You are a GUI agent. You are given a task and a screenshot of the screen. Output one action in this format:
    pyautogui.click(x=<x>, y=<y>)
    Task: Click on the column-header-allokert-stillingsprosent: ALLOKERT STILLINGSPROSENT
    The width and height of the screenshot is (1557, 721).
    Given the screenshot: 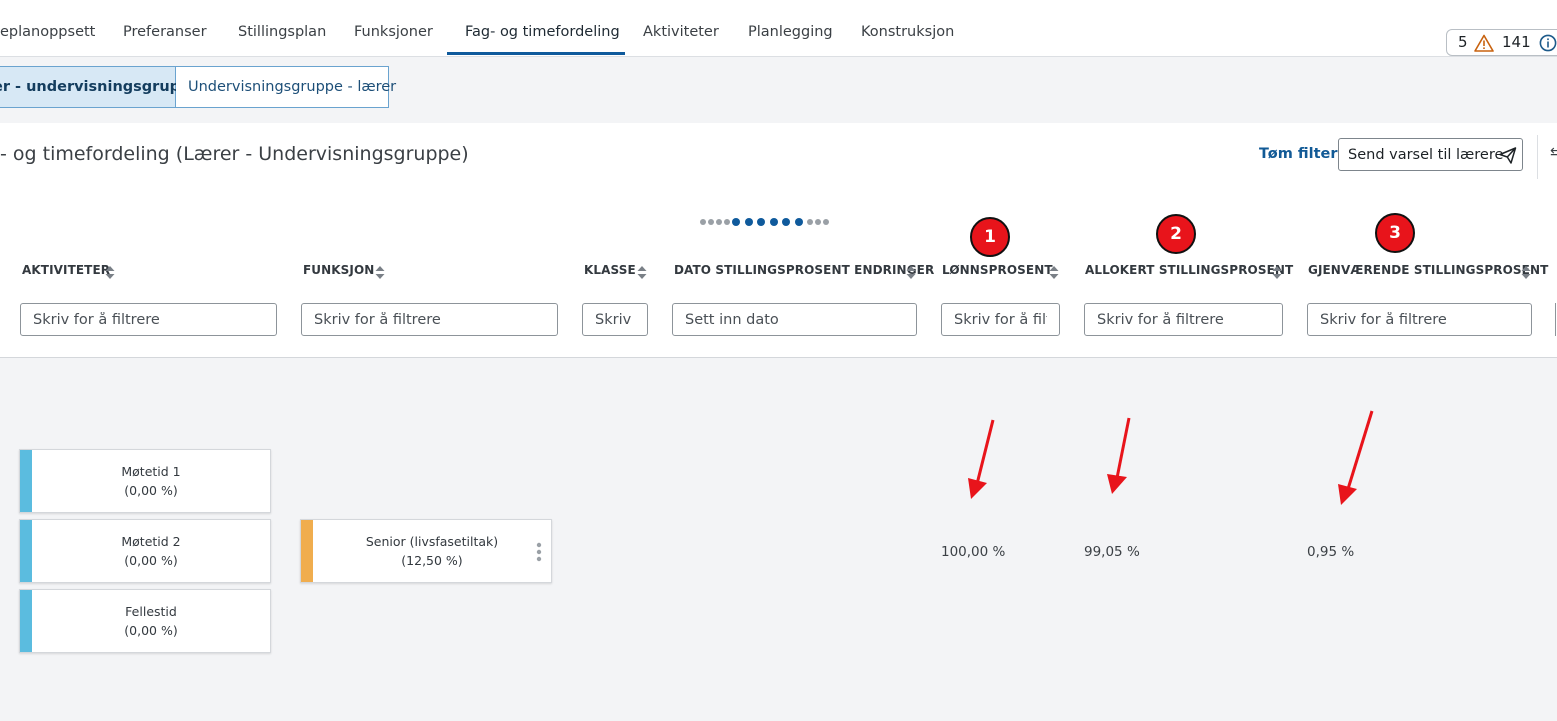 What is the action you would take?
    pyautogui.click(x=1189, y=270)
    